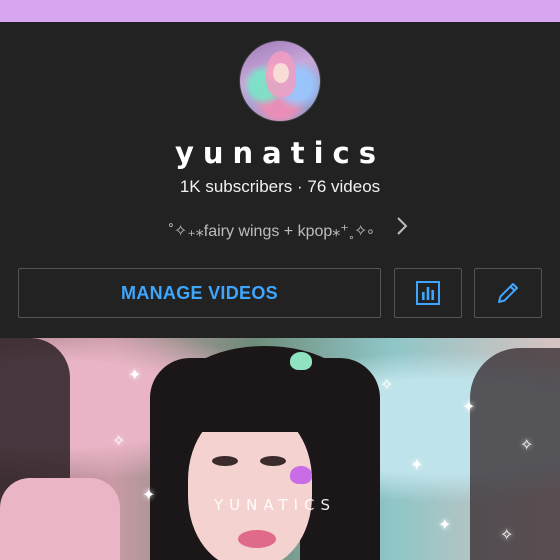 The width and height of the screenshot is (560, 560). I want to click on banner-bangs, so click(252, 409).